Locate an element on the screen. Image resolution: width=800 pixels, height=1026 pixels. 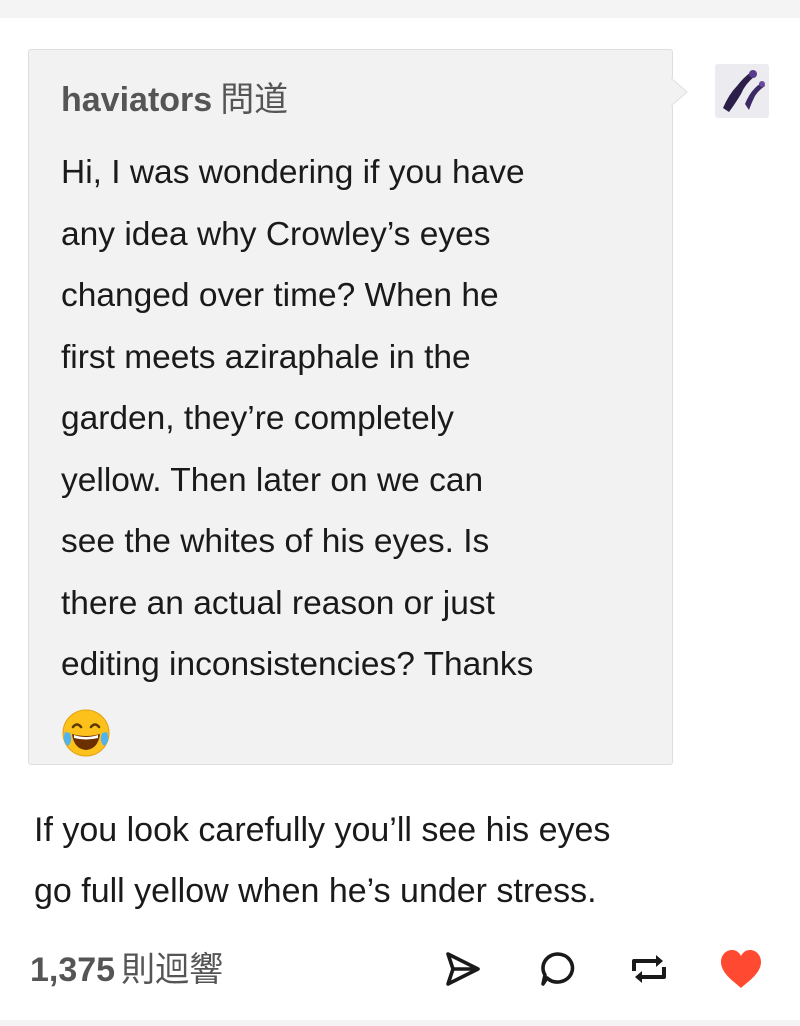
question-line: any idea why Crowley’s eyes is located at coordinates (276, 234).